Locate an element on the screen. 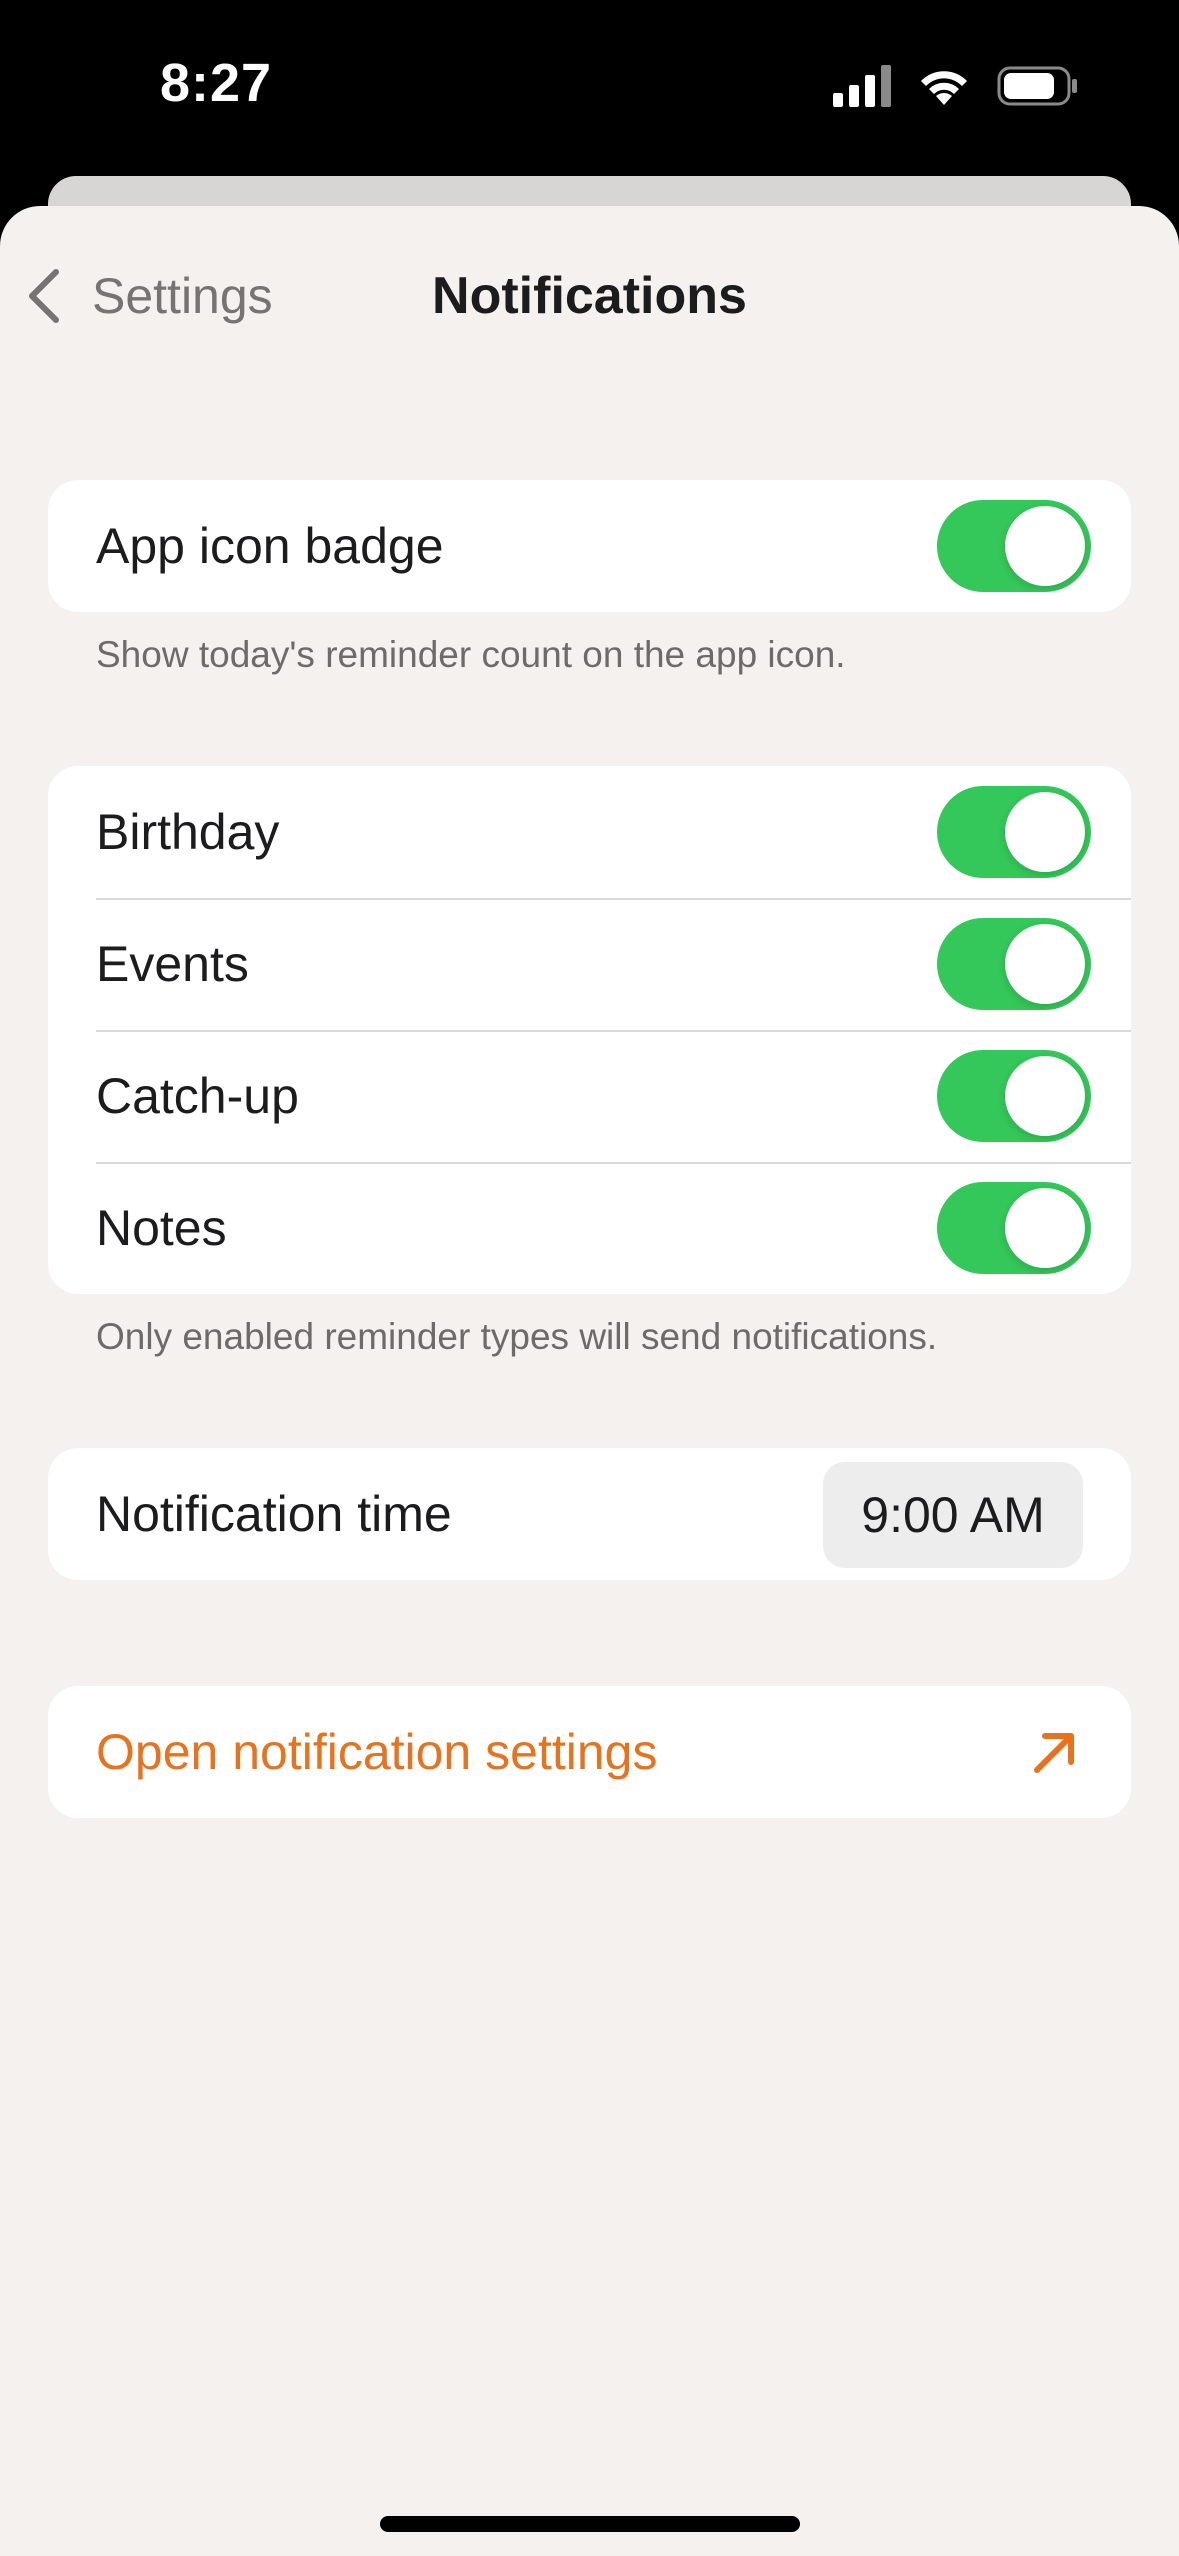  app-icon-badge-label: App icon badge is located at coordinates (270, 546).